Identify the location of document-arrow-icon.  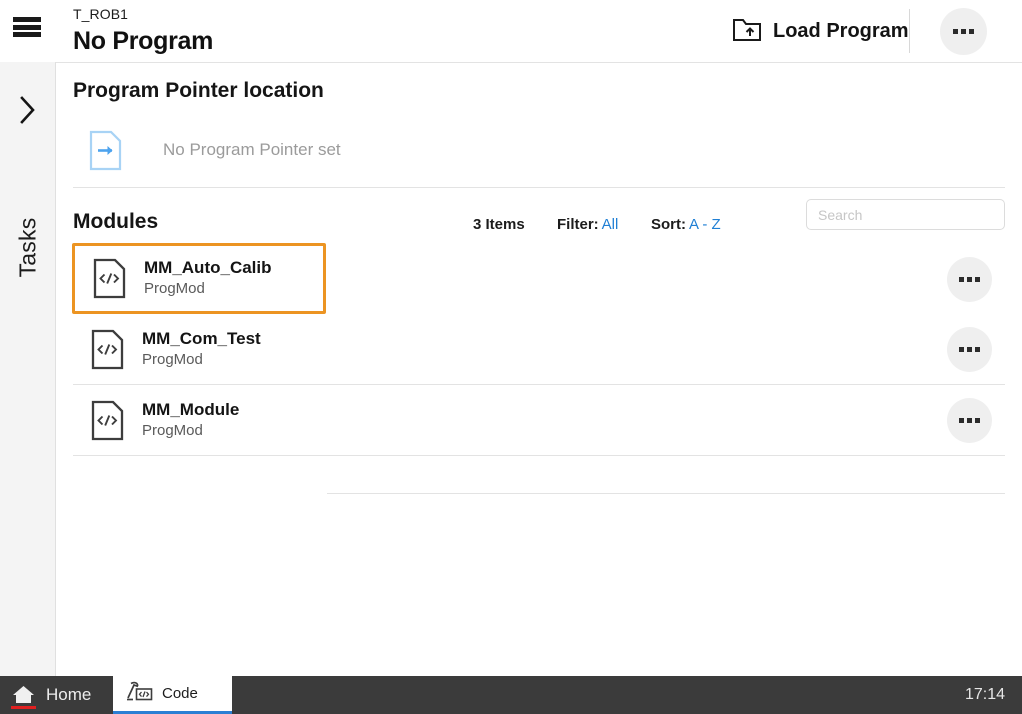
(105, 150).